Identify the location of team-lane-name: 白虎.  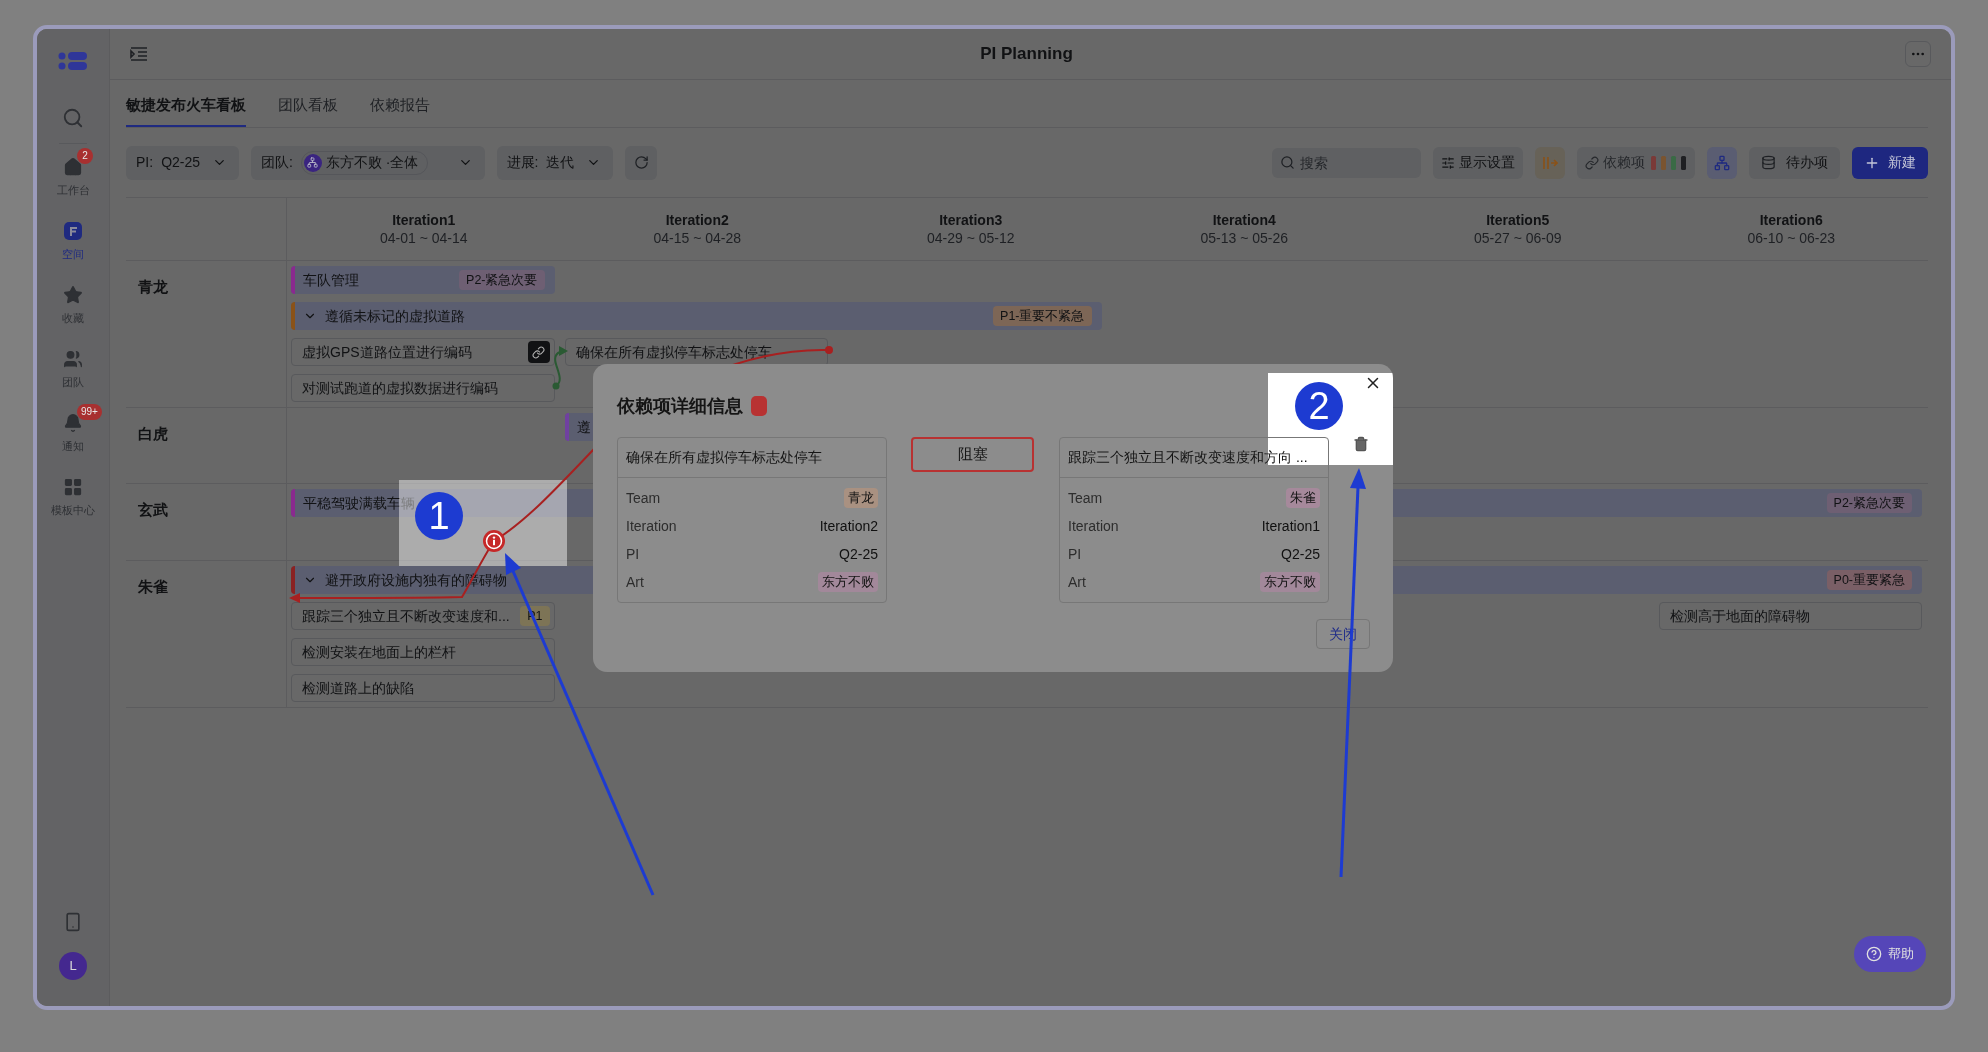
(153, 433).